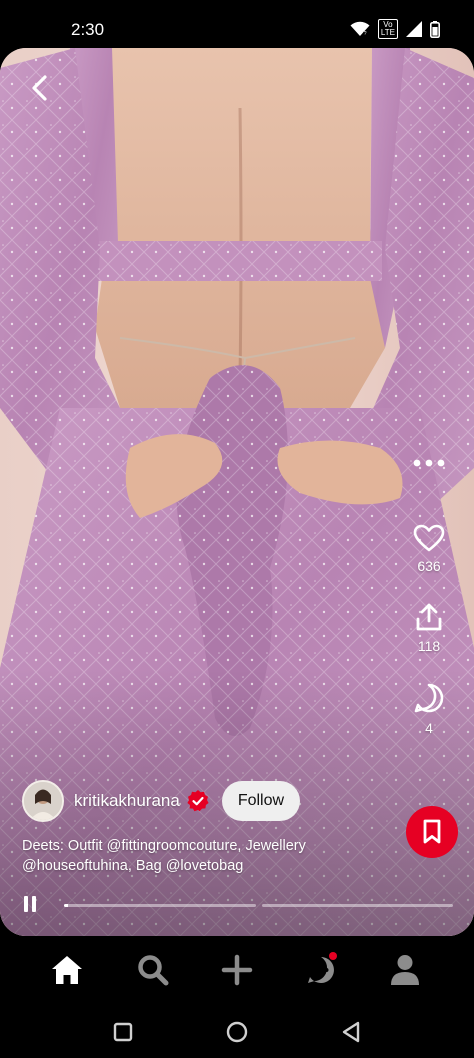  I want to click on home-icon, so click(67, 970).